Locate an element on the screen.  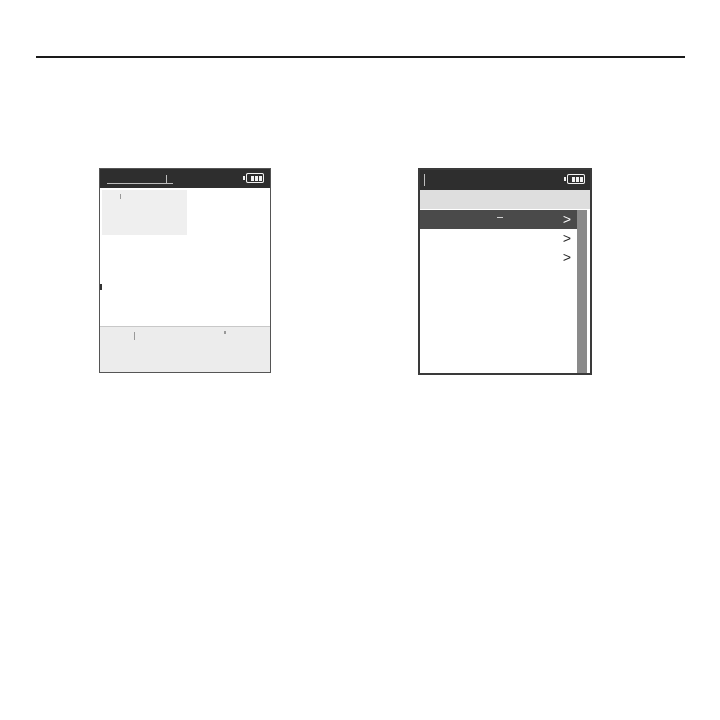
footer-mark-left is located at coordinates (134, 336).